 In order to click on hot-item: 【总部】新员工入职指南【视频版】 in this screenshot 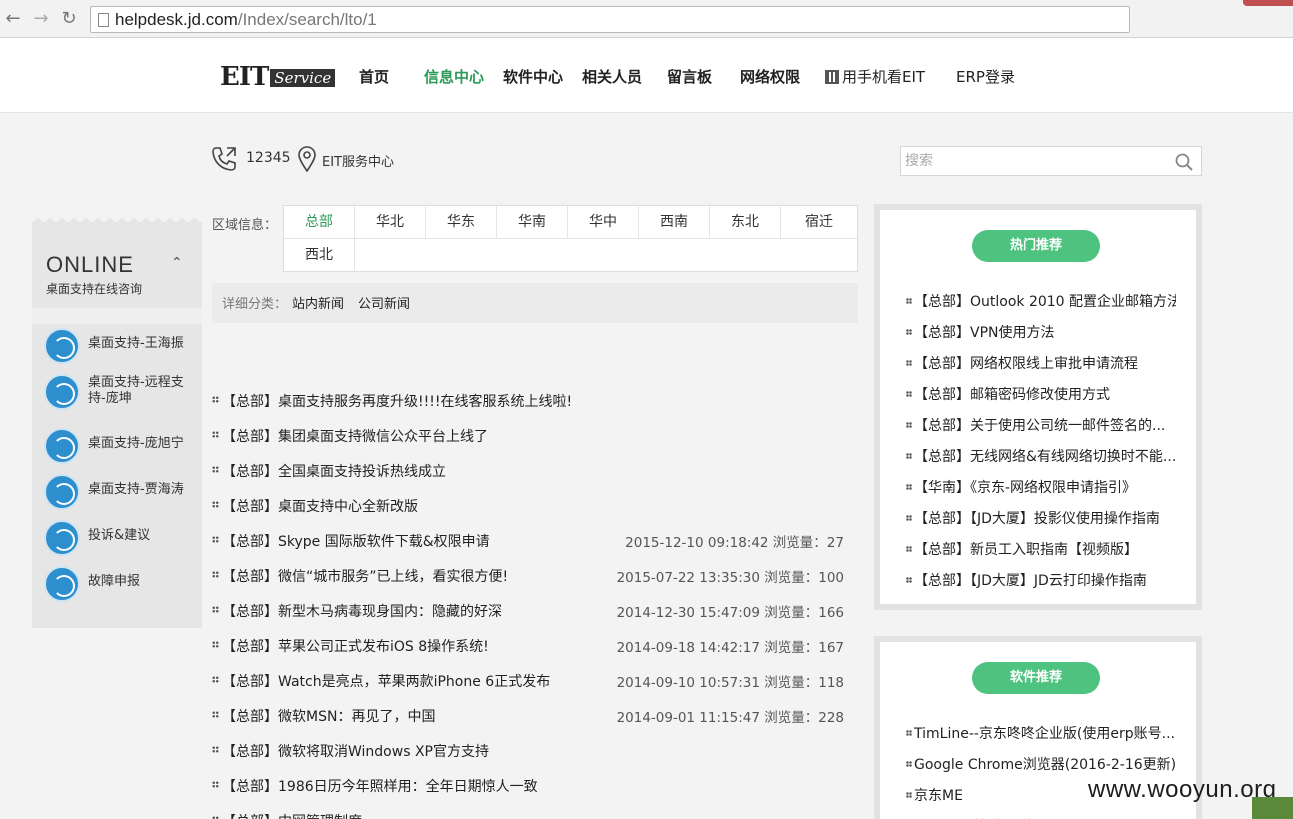, I will do `click(1041, 549)`.